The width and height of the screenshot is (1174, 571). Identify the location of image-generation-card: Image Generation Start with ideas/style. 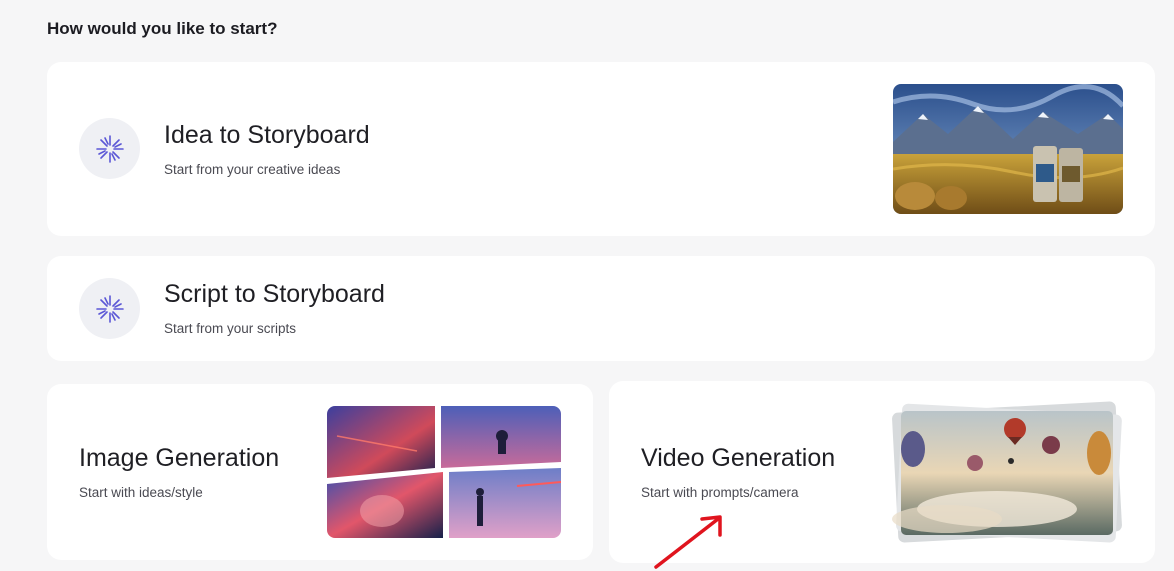
(320, 472).